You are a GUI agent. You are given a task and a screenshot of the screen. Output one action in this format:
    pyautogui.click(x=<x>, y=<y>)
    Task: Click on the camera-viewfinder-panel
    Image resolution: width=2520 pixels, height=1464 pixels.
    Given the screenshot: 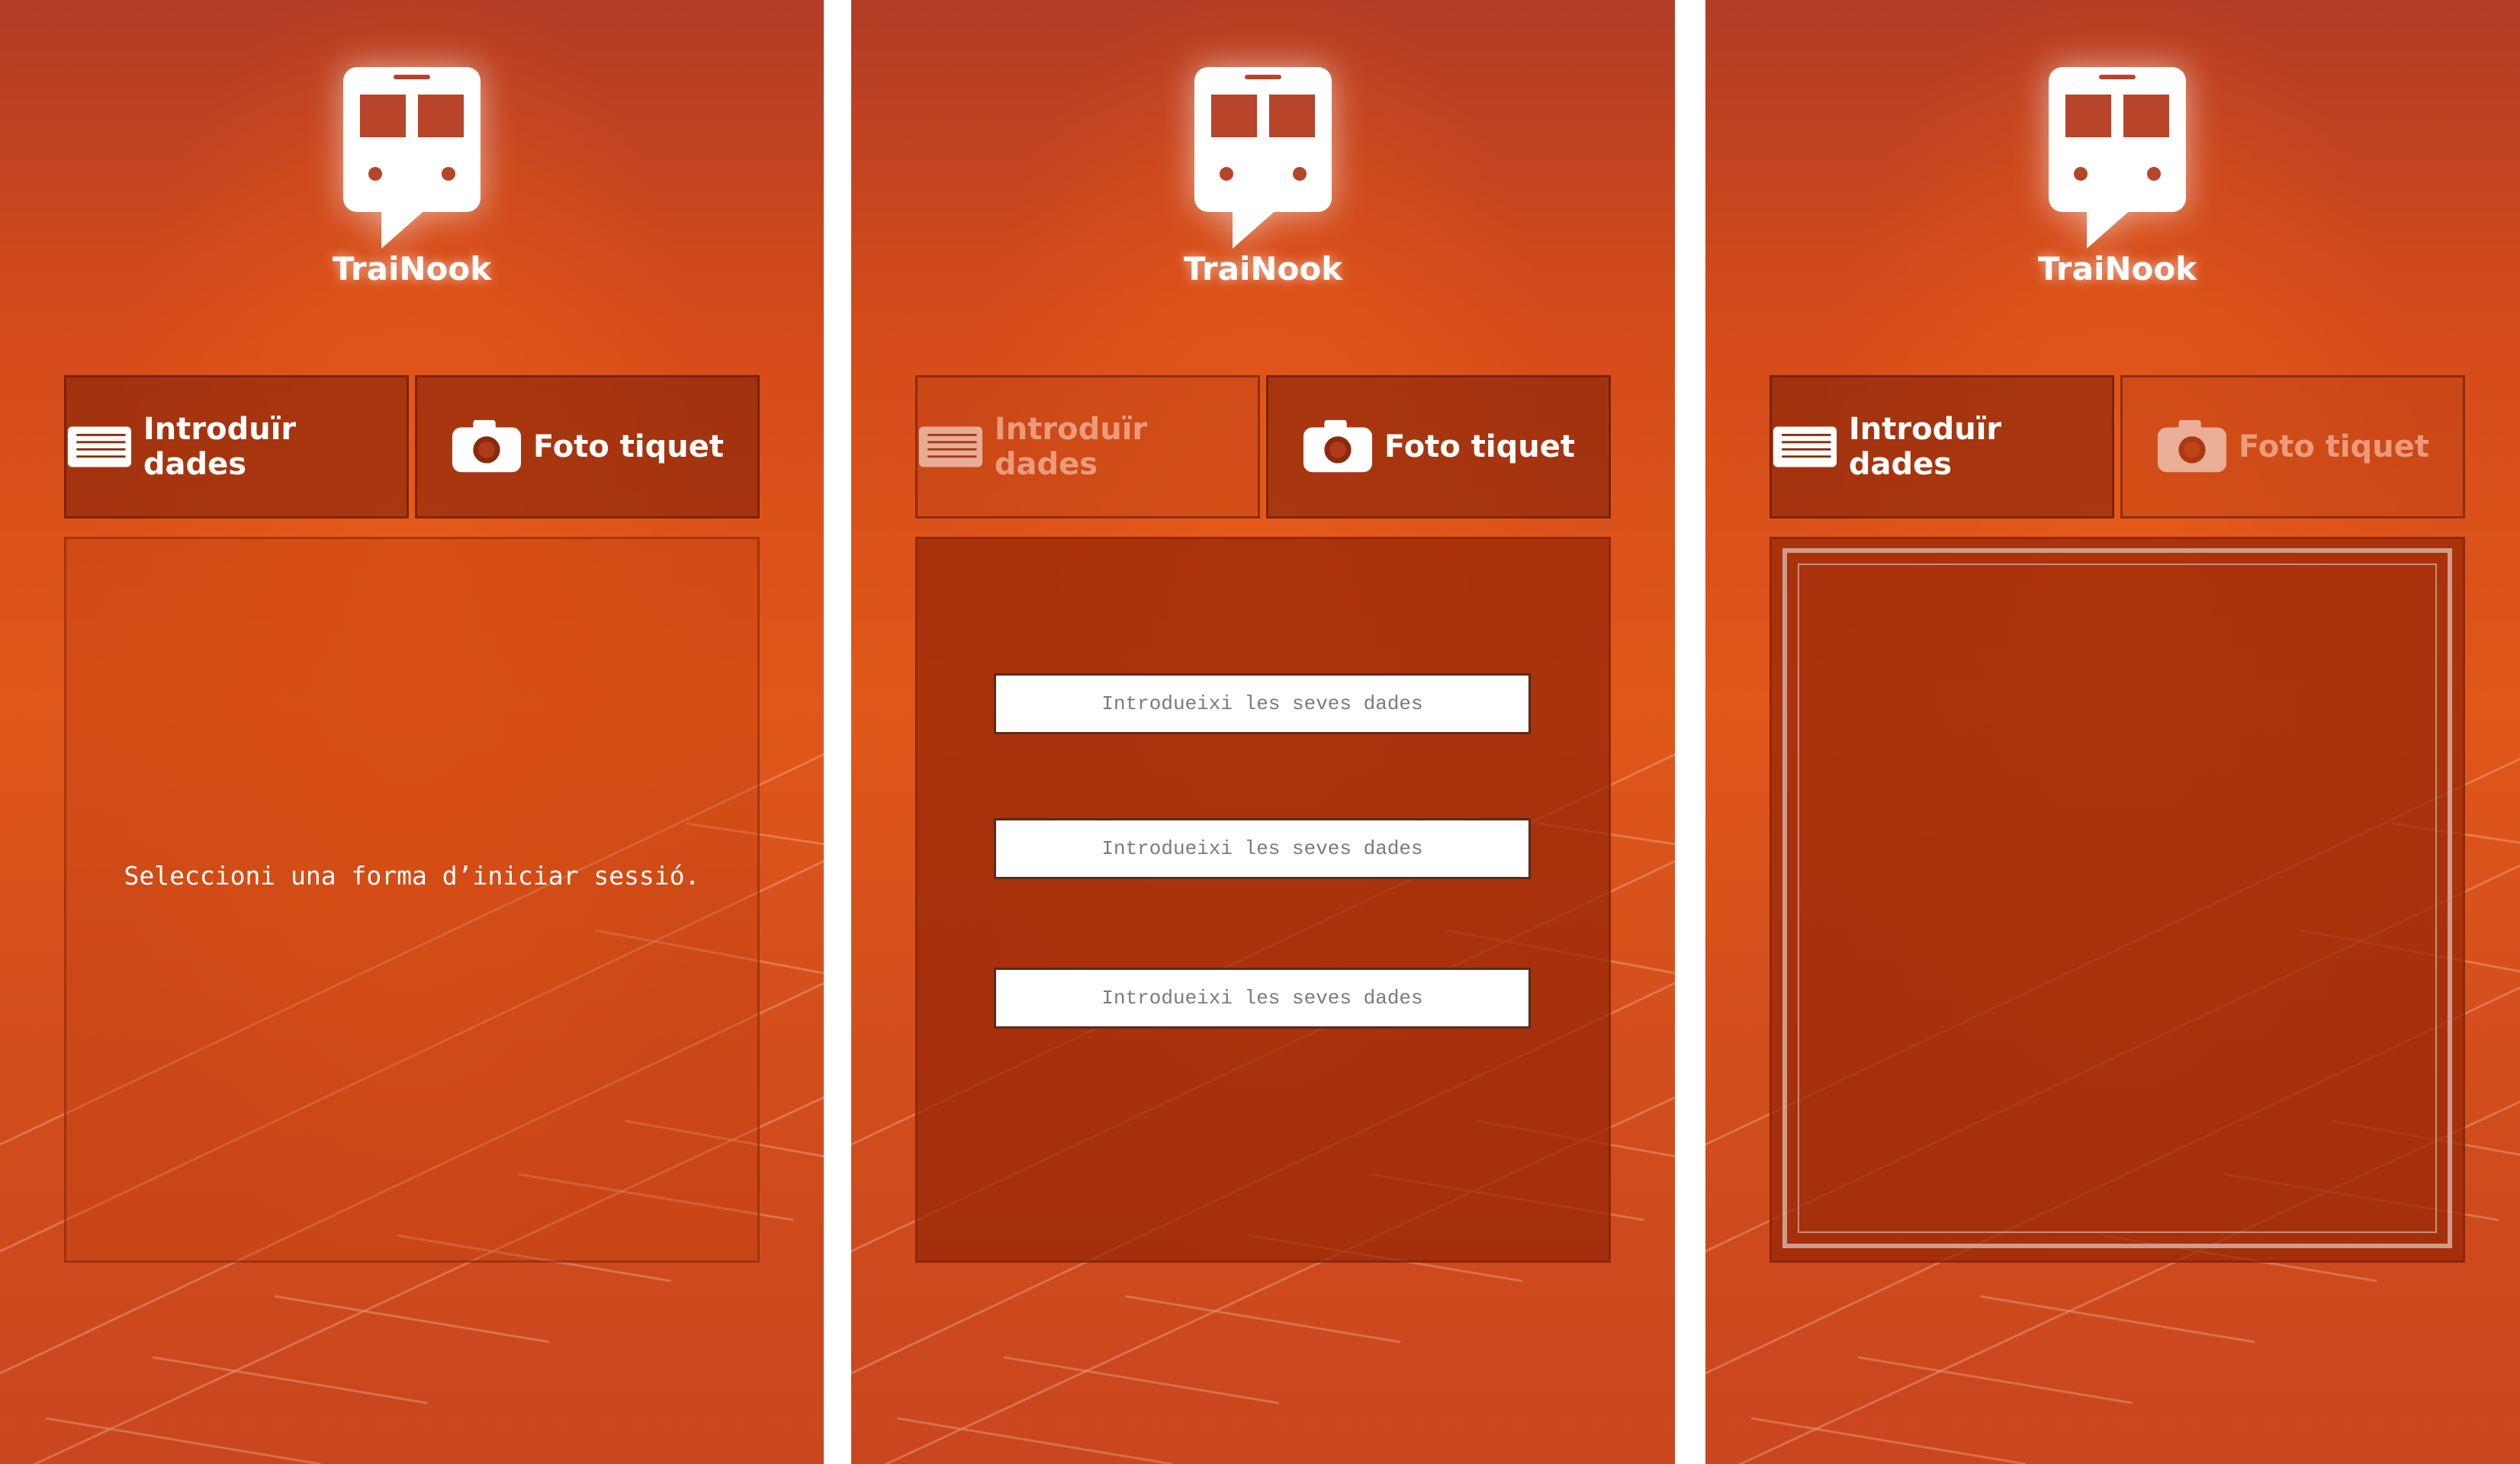 What is the action you would take?
    pyautogui.click(x=2117, y=900)
    